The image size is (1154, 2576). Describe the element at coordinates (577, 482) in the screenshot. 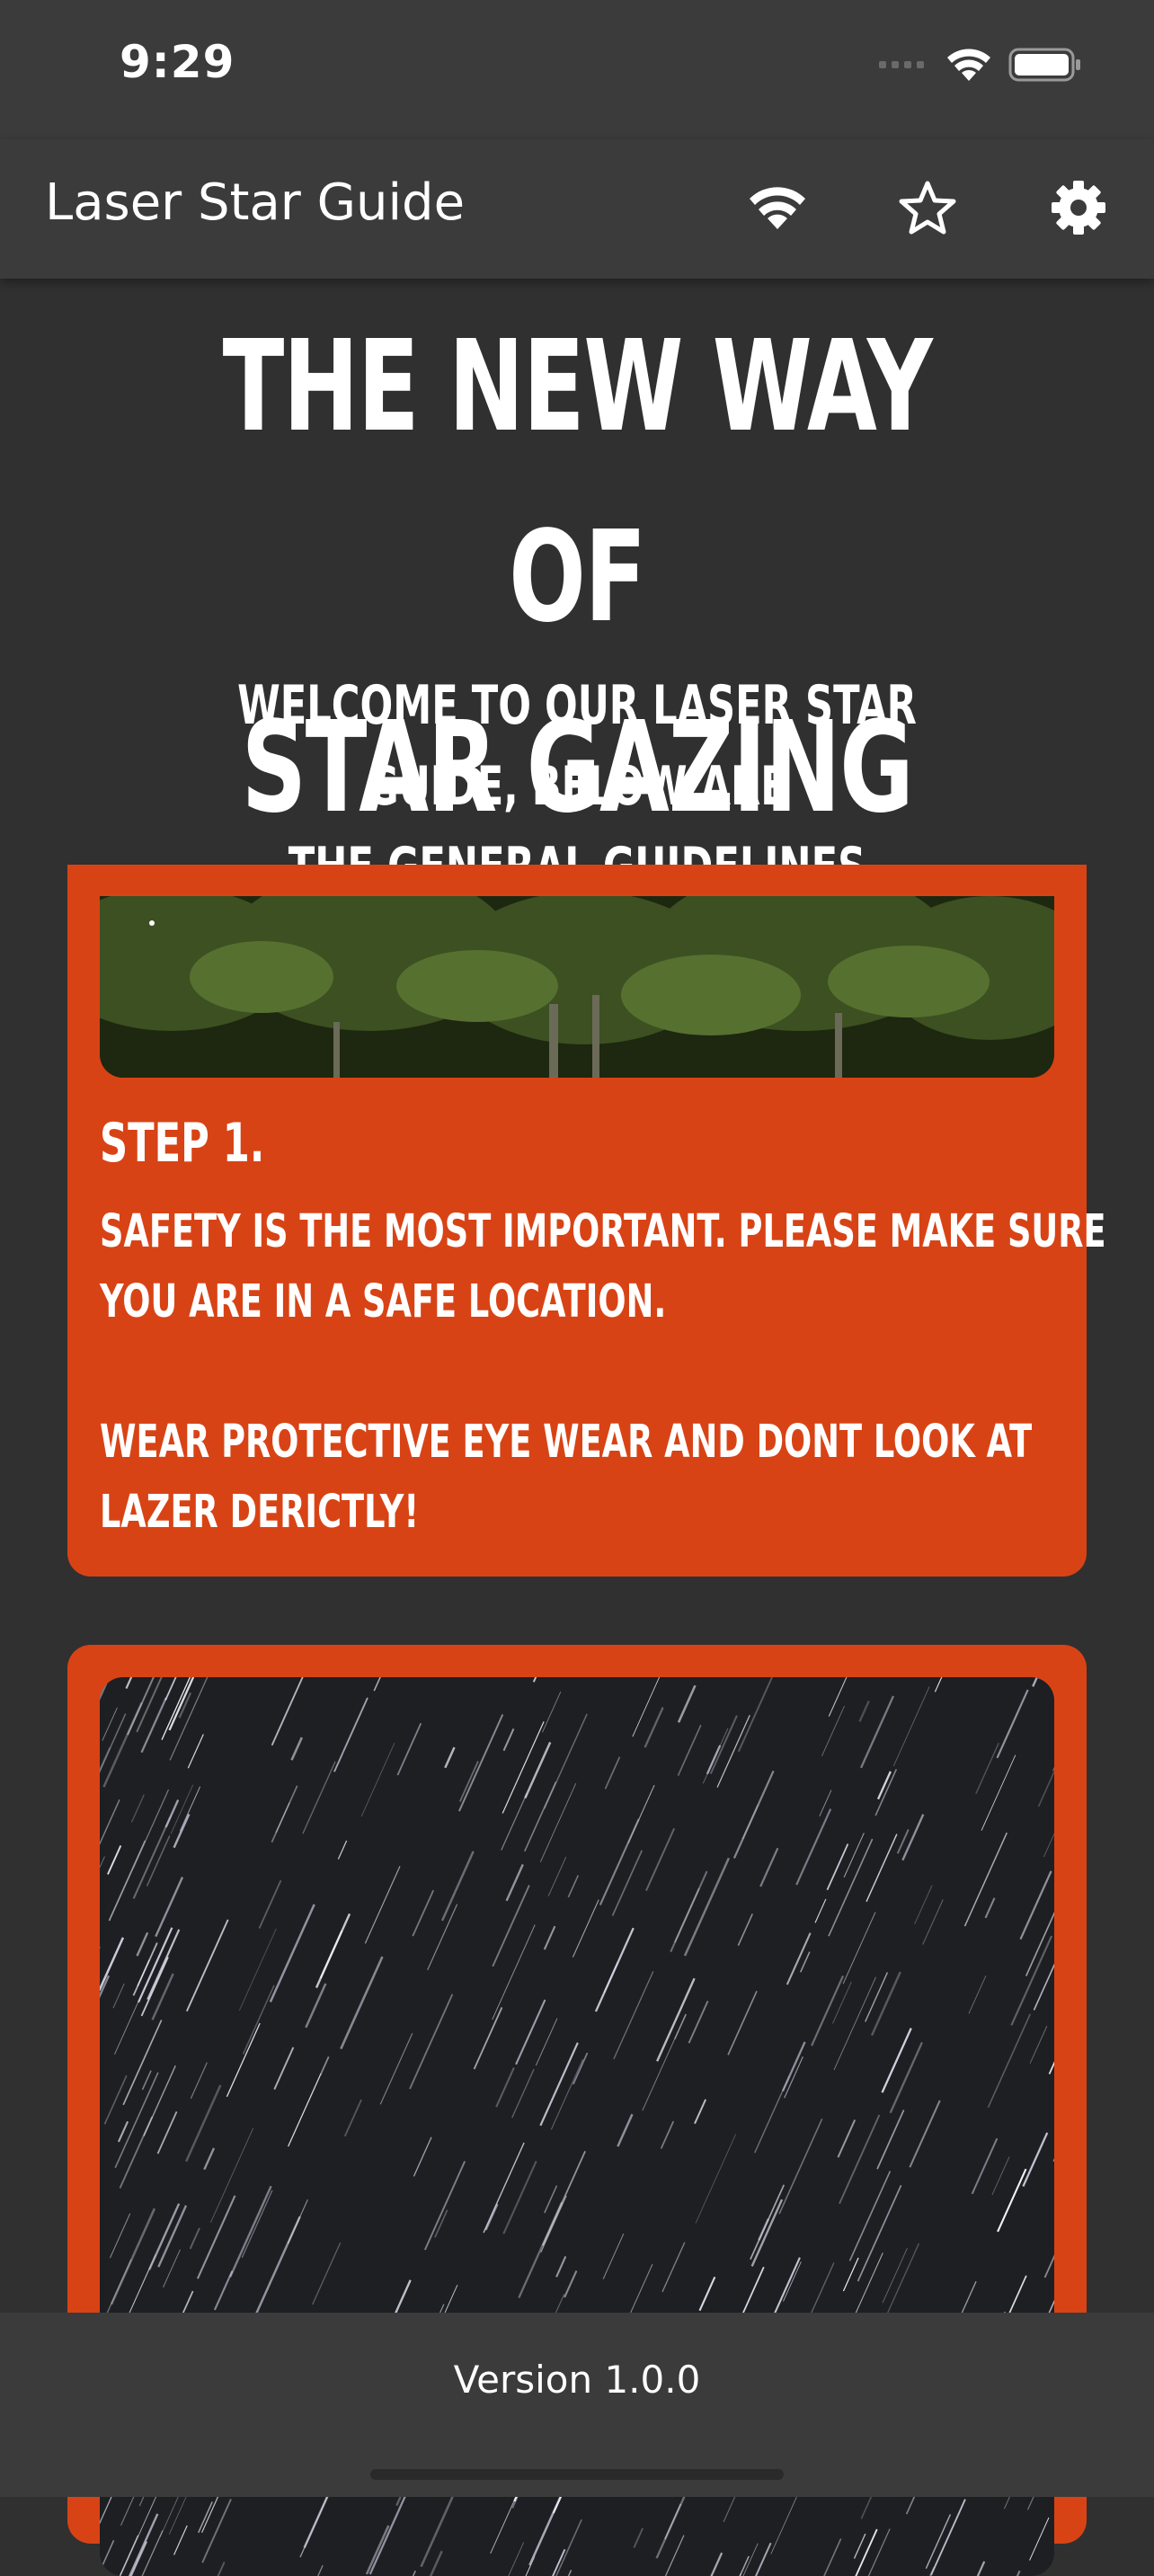

I see `headline-line-1: THE NEW WAY OF` at that location.